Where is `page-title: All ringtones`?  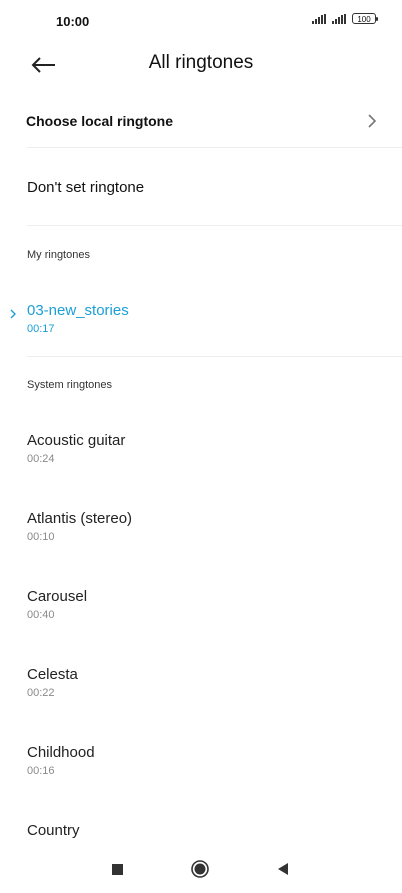
page-title: All ringtones is located at coordinates (201, 62).